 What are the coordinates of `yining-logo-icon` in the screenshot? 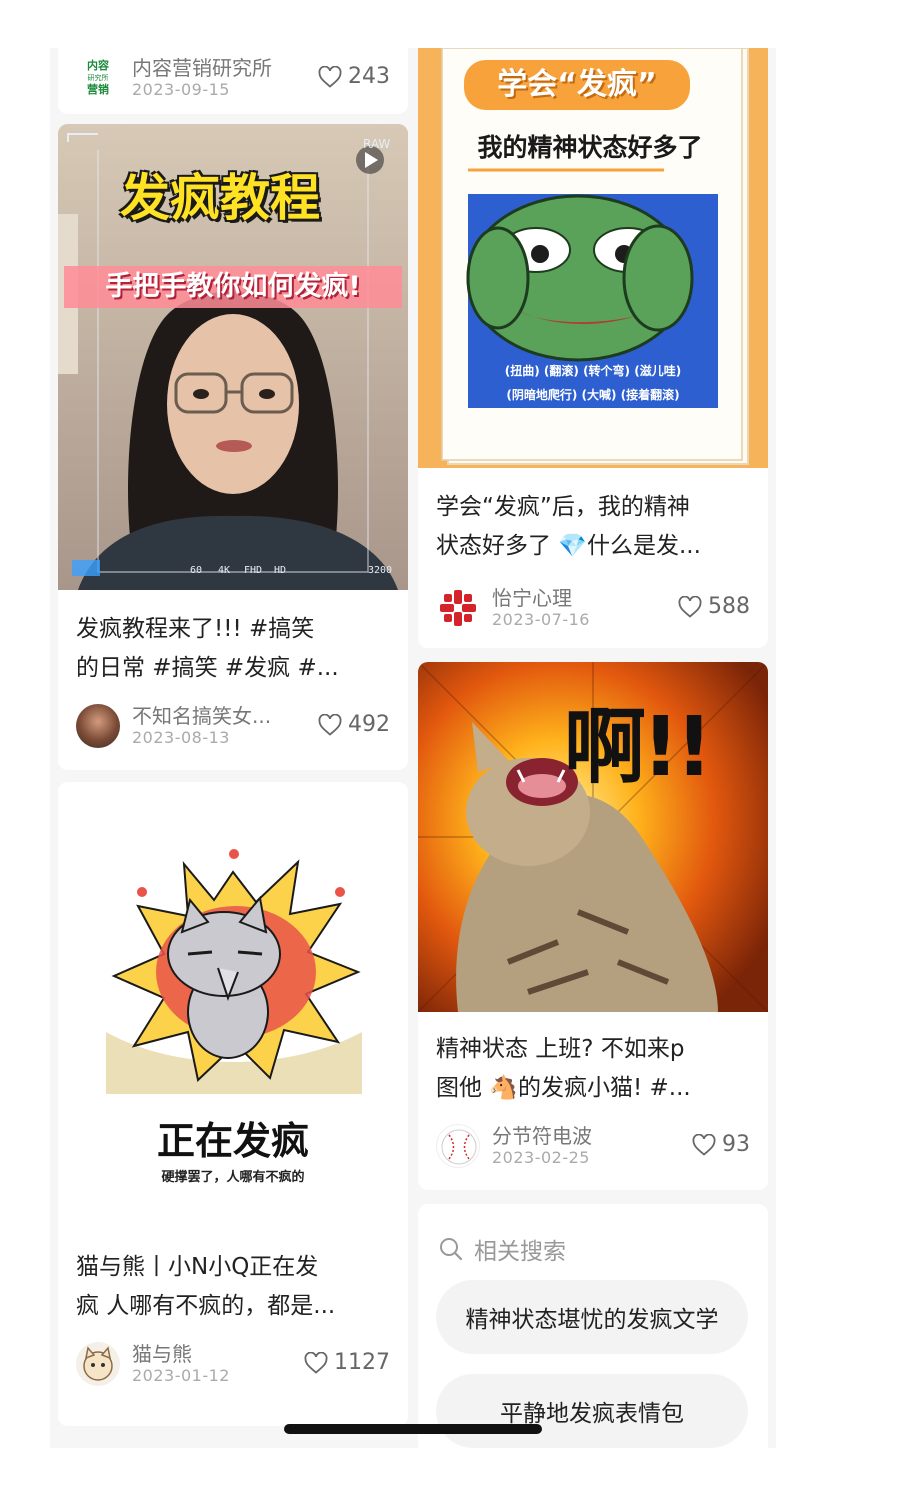 It's located at (458, 608).